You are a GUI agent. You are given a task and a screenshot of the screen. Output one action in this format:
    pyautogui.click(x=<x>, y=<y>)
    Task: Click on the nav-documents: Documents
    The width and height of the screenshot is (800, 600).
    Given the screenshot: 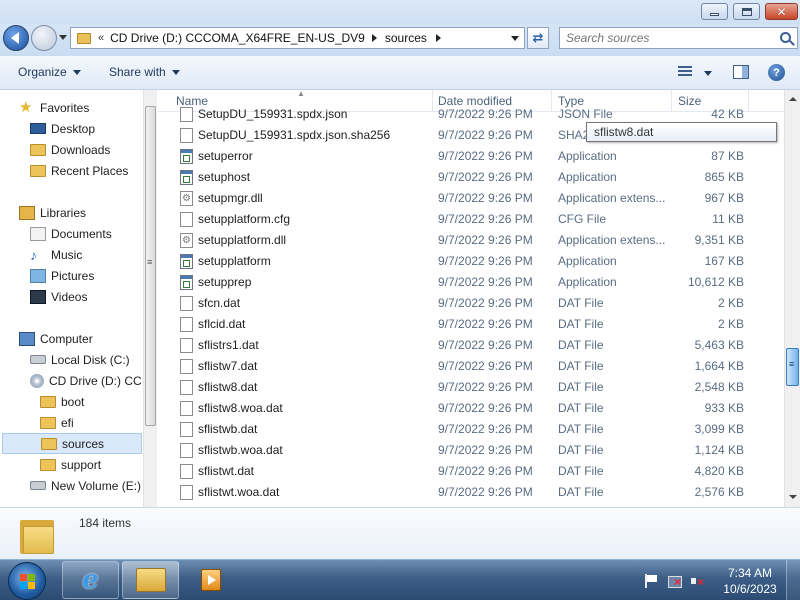 What is the action you would take?
    pyautogui.click(x=93, y=233)
    